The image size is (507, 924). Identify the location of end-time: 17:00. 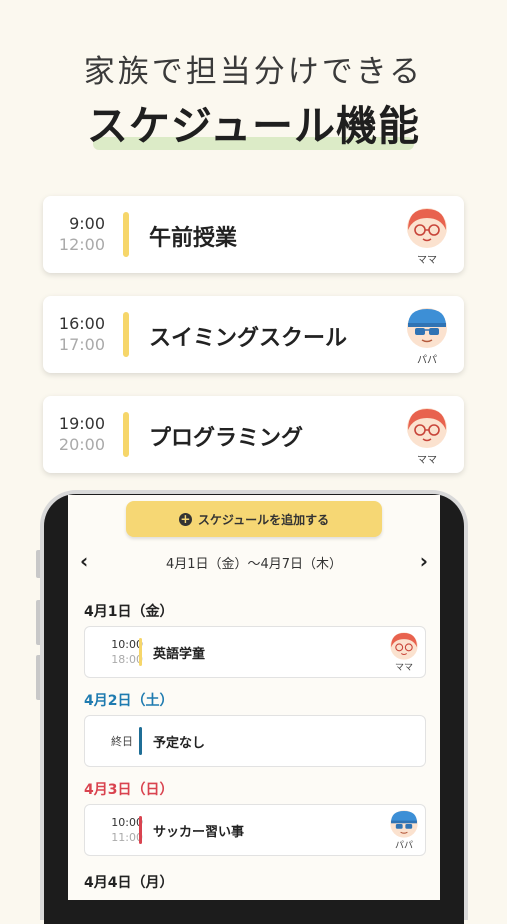
(81, 344).